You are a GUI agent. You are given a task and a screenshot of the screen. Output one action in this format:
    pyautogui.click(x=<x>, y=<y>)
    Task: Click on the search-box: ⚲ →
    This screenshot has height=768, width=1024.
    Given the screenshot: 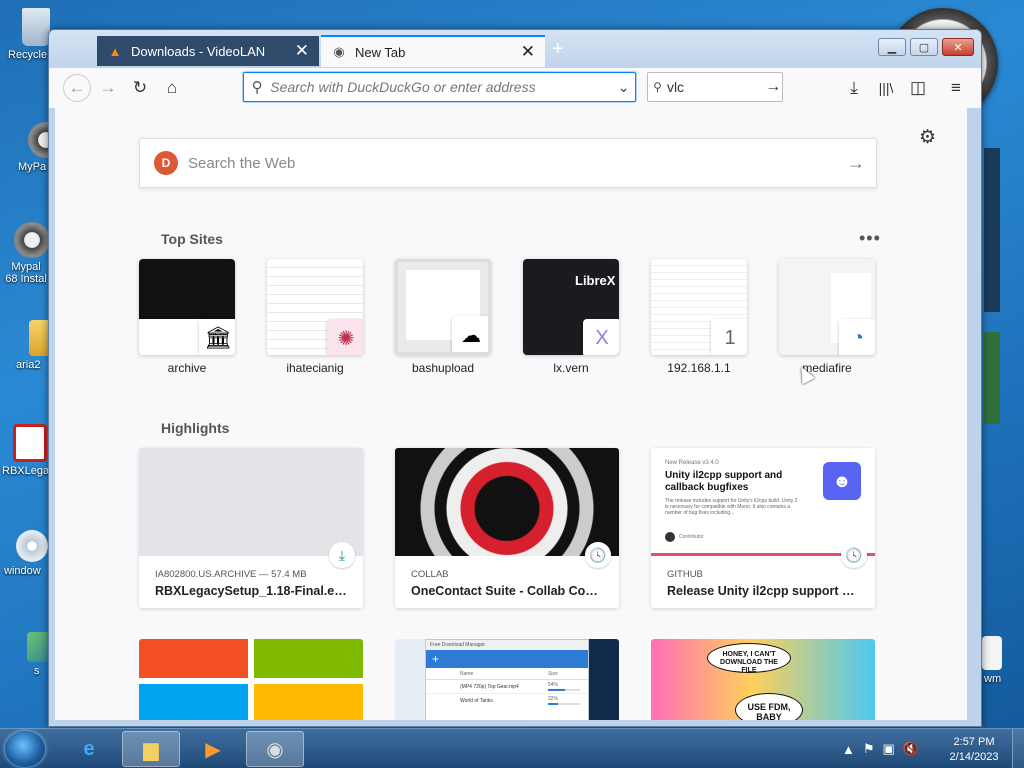 What is the action you would take?
    pyautogui.click(x=715, y=87)
    